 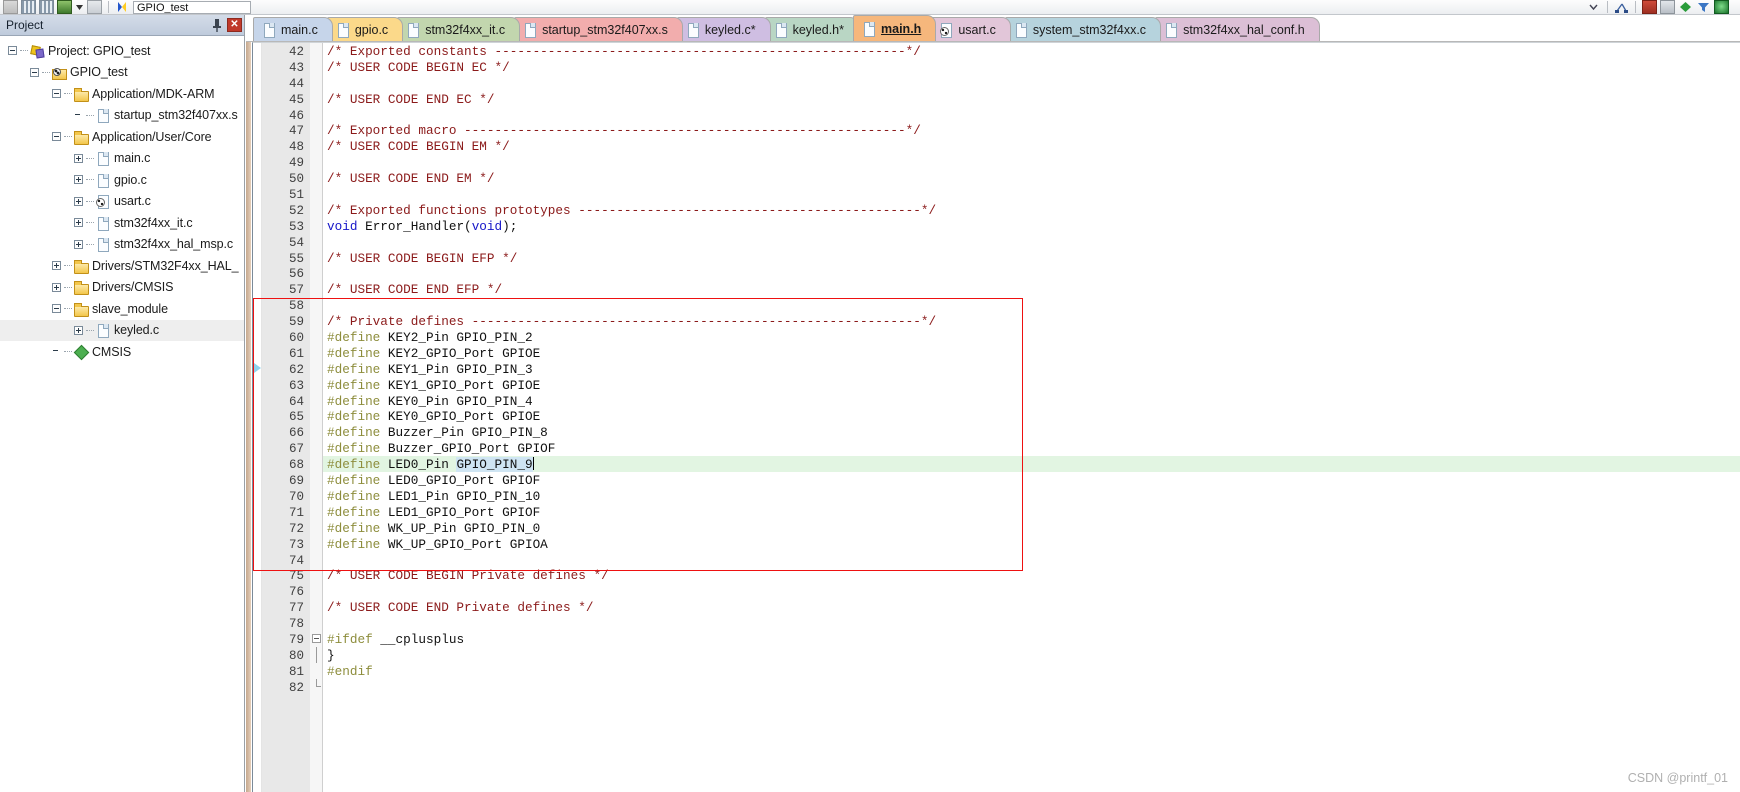 What do you see at coordinates (1237, 29) in the screenshot?
I see `tab-stm32f4xx-hal-conf-h: stm32f4xx_hal_conf.h` at bounding box center [1237, 29].